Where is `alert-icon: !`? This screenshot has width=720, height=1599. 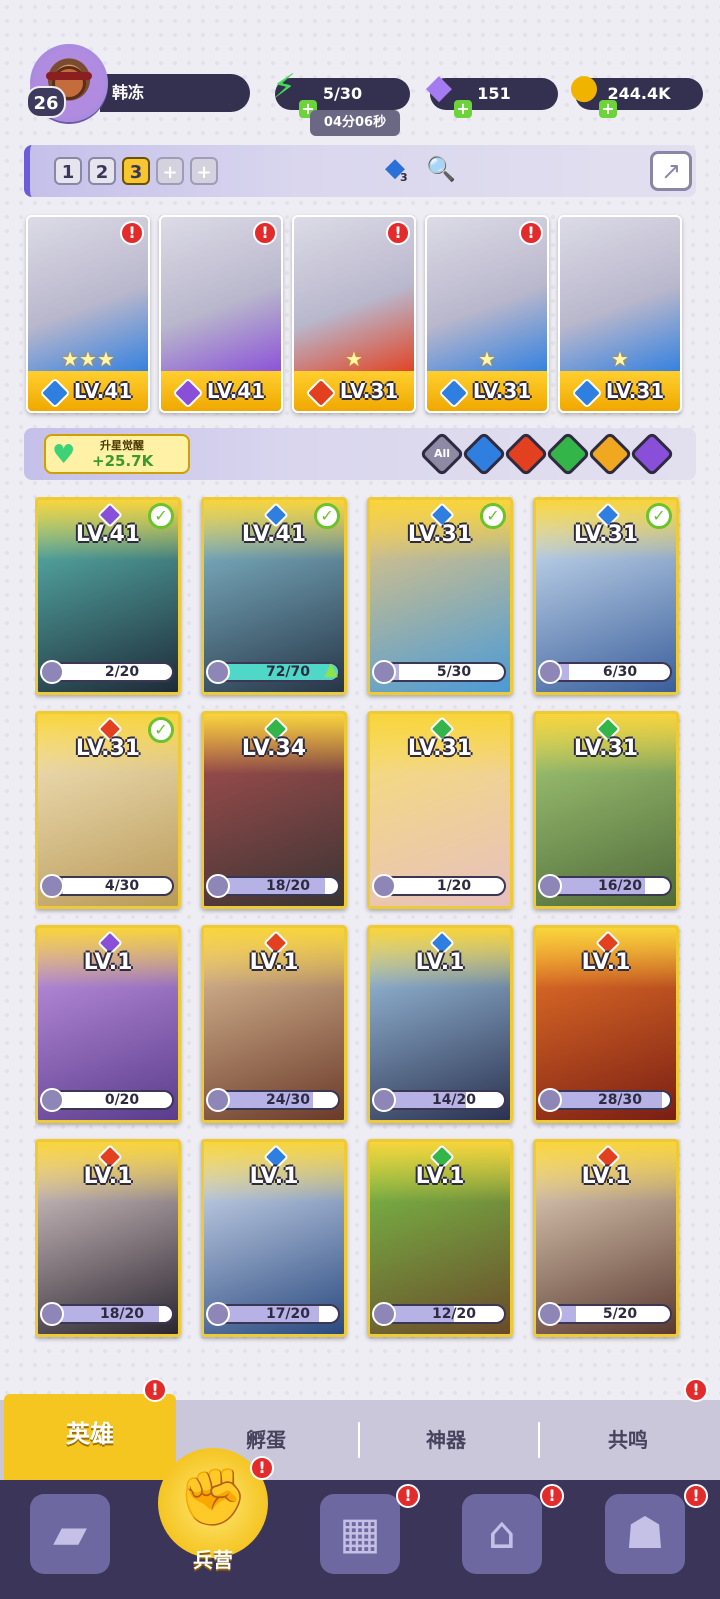 alert-icon: ! is located at coordinates (398, 233).